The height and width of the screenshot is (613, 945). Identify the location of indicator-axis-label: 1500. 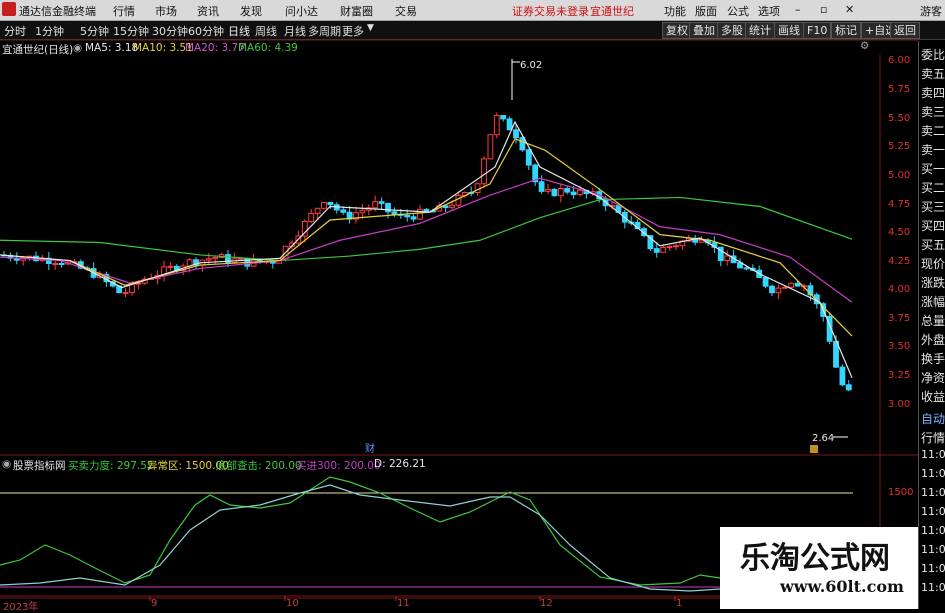
(901, 492).